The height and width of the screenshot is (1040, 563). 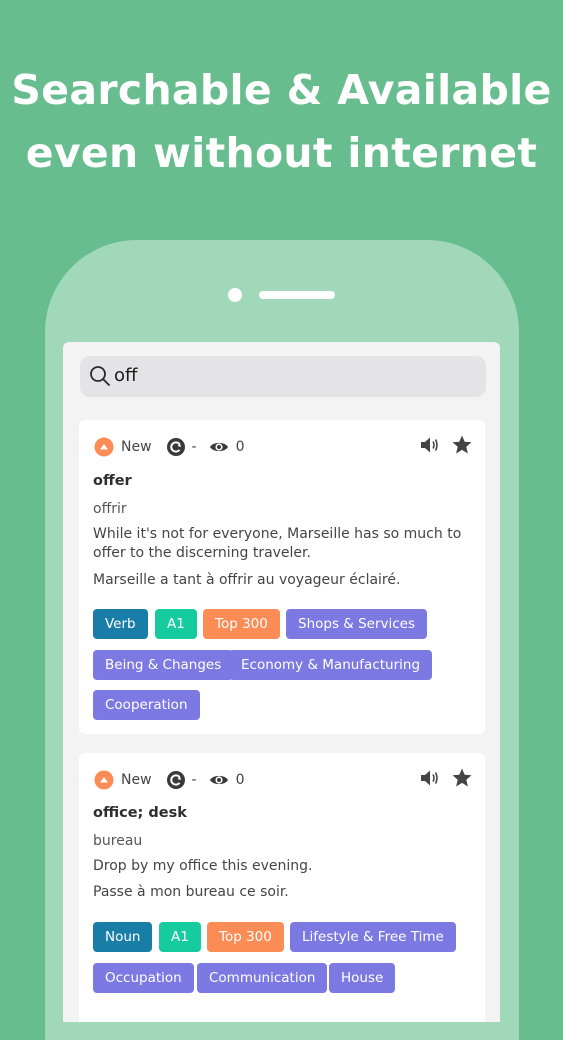 What do you see at coordinates (331, 665) in the screenshot?
I see `tag-category: Economy & Manufacturing` at bounding box center [331, 665].